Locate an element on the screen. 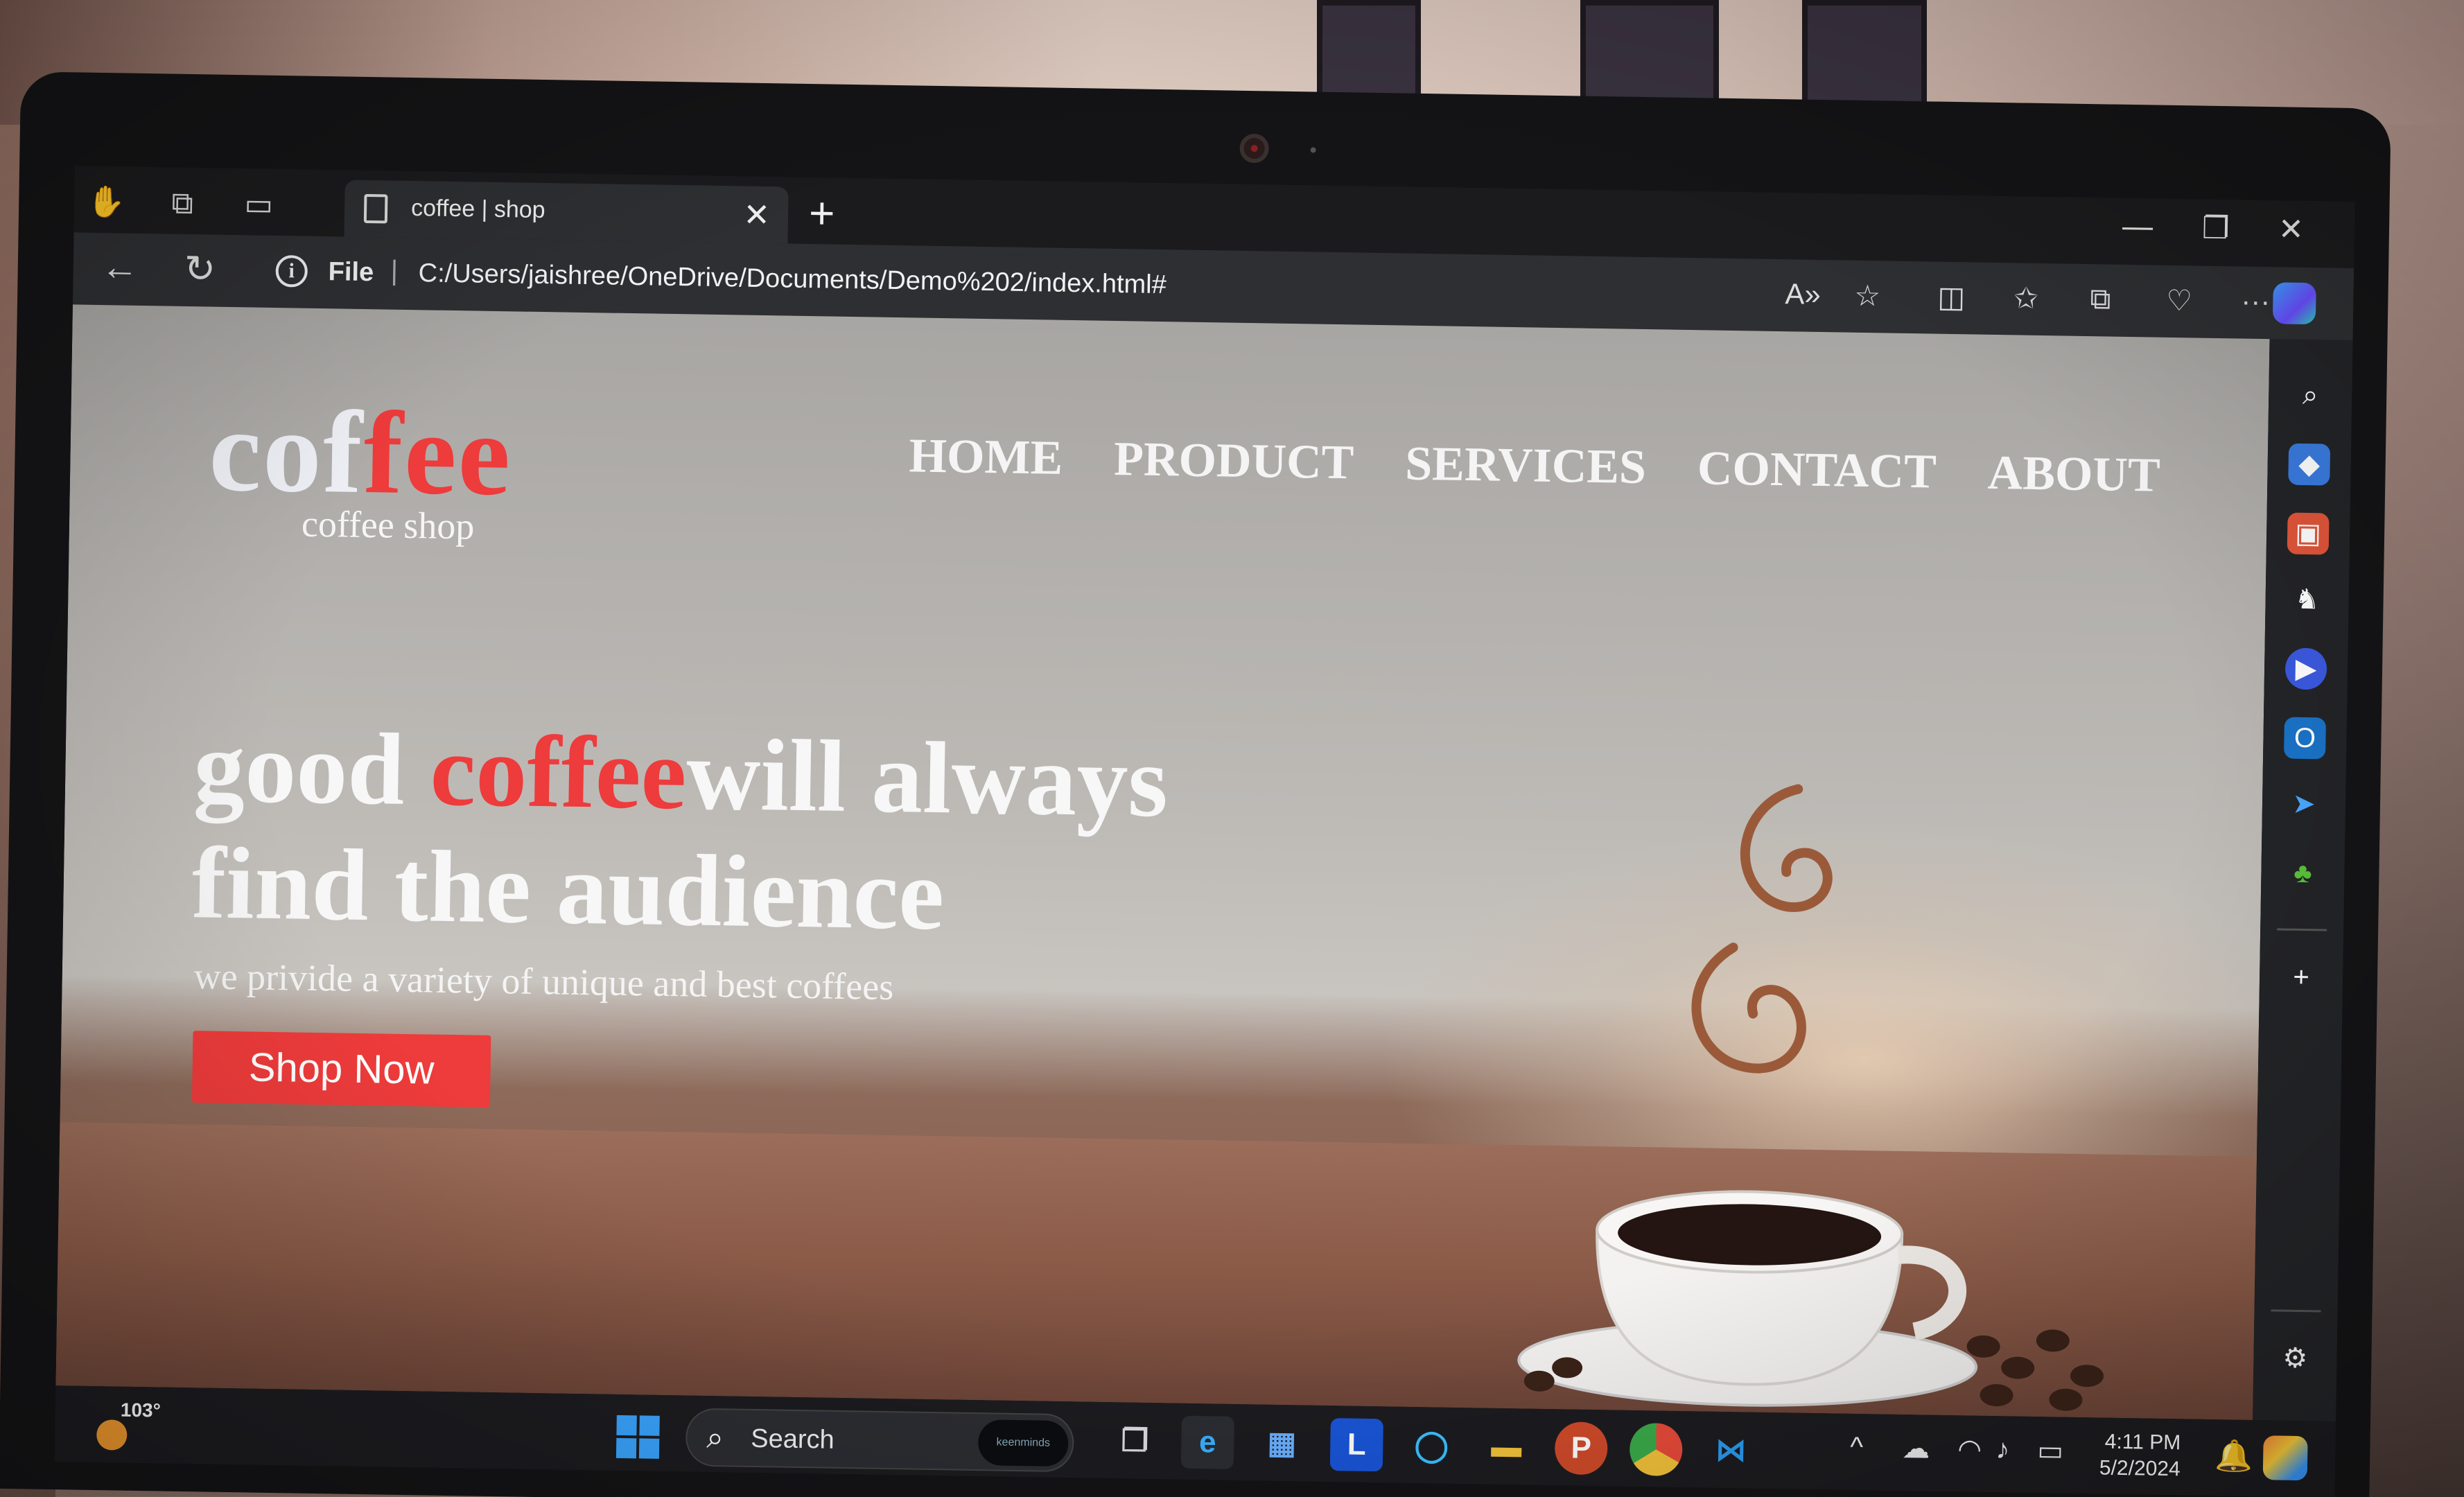  main-nav: HOME PRODUCT SERVICES CONTACT ABOUT is located at coordinates (1535, 465).